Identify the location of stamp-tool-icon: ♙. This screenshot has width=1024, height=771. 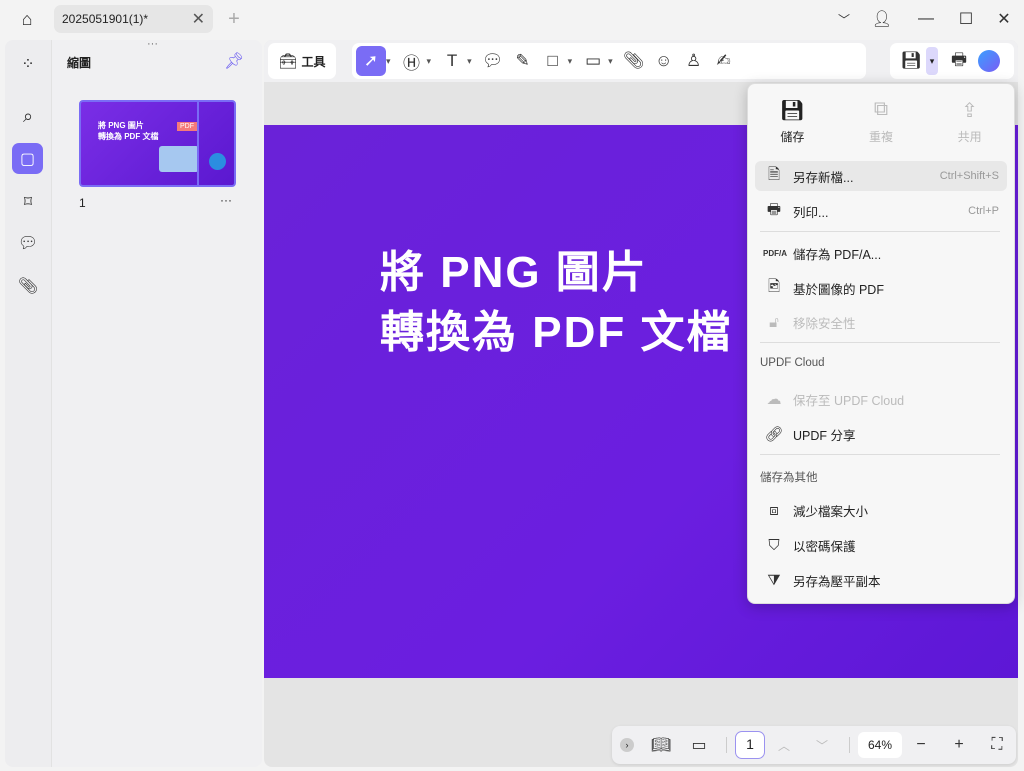
(694, 61).